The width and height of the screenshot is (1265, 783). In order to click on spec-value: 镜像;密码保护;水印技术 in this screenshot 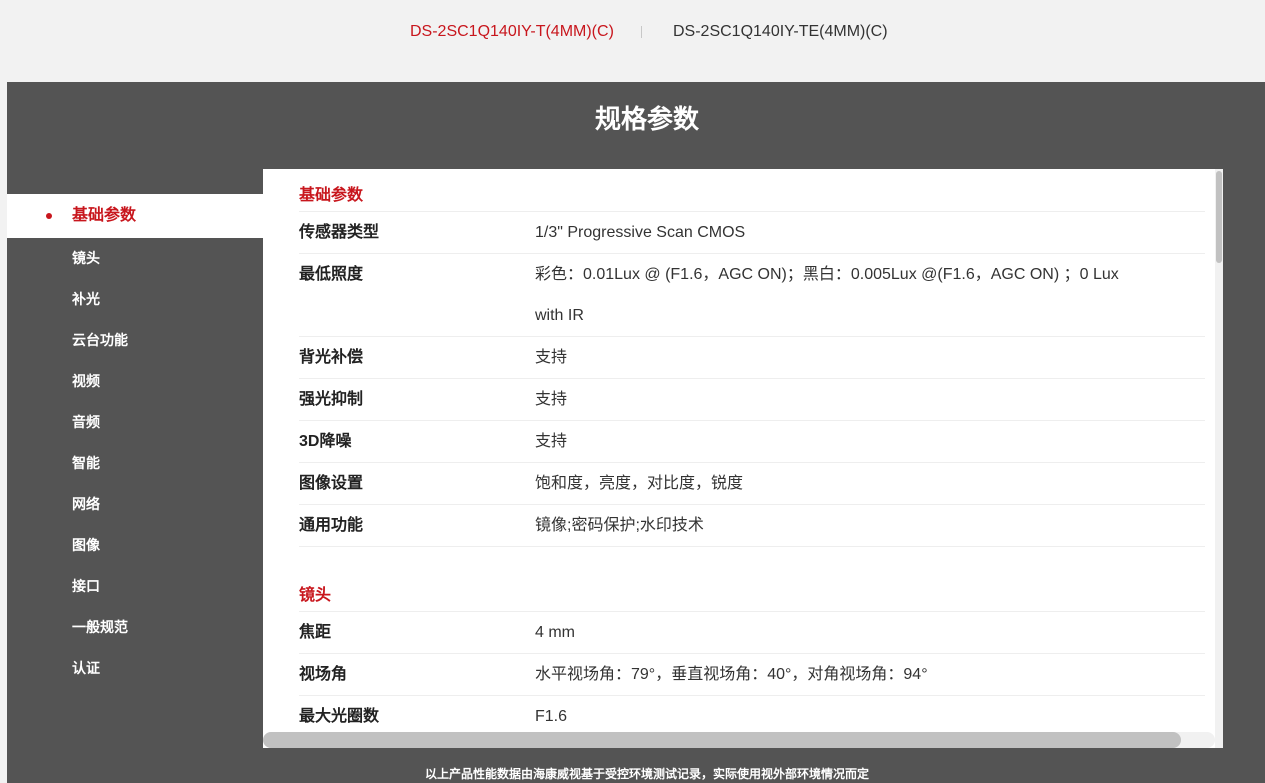, I will do `click(619, 525)`.